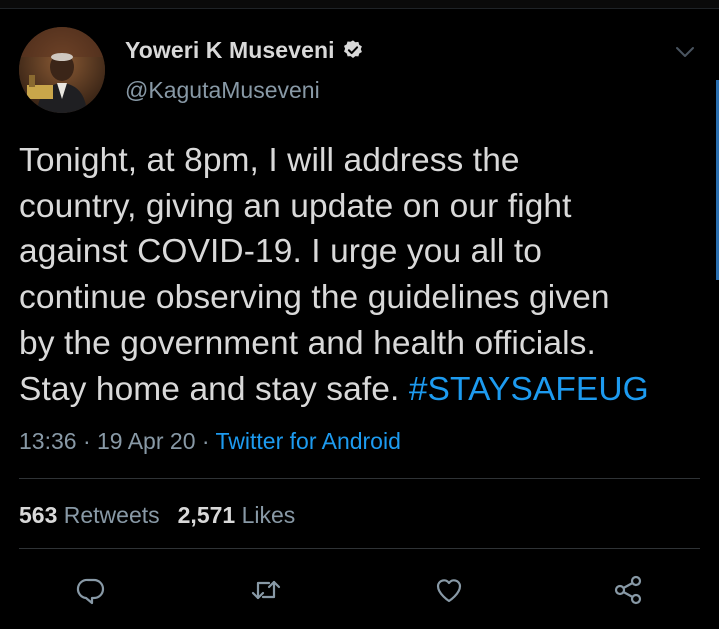 This screenshot has height=629, width=719. What do you see at coordinates (308, 441) in the screenshot?
I see `tweet-source-link: Twitter for Android` at bounding box center [308, 441].